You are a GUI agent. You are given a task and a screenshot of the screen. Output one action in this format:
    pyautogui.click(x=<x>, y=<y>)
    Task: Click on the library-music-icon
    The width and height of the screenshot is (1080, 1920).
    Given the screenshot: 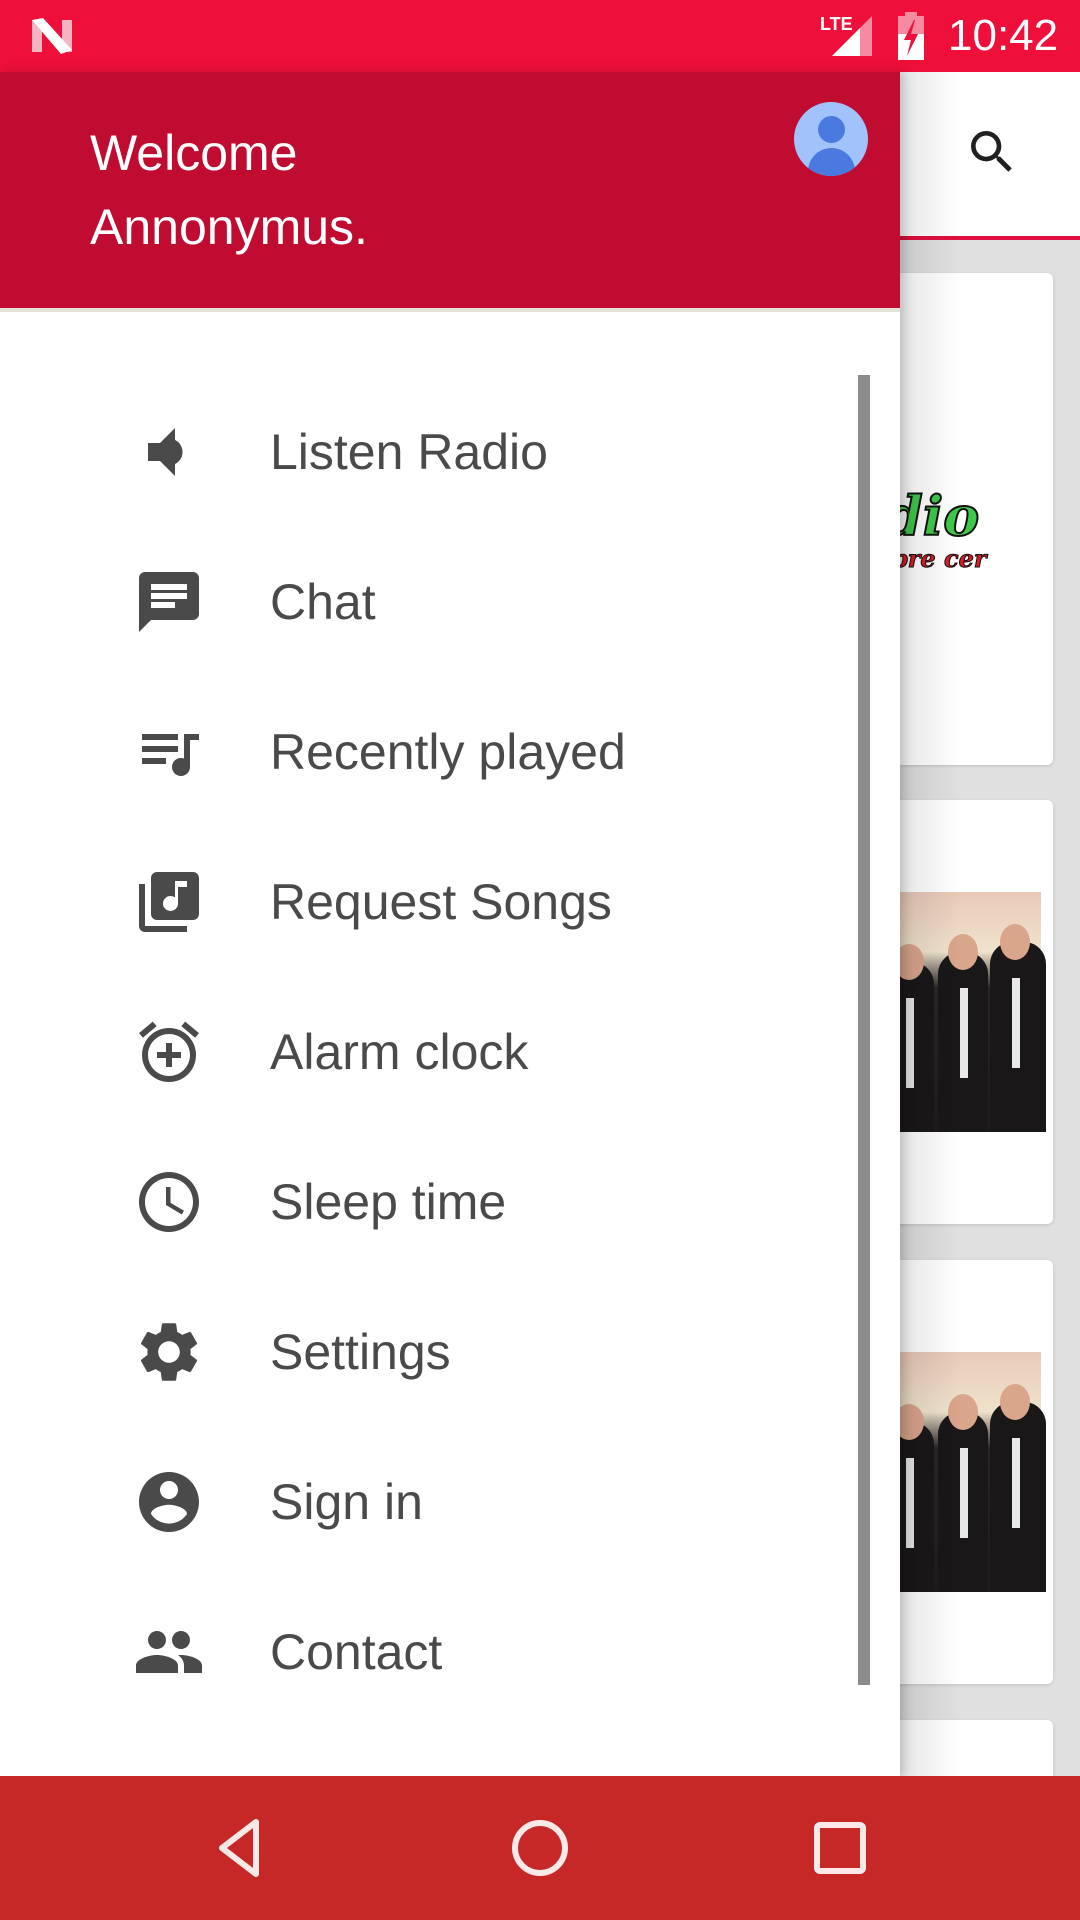 What is the action you would take?
    pyautogui.click(x=169, y=902)
    